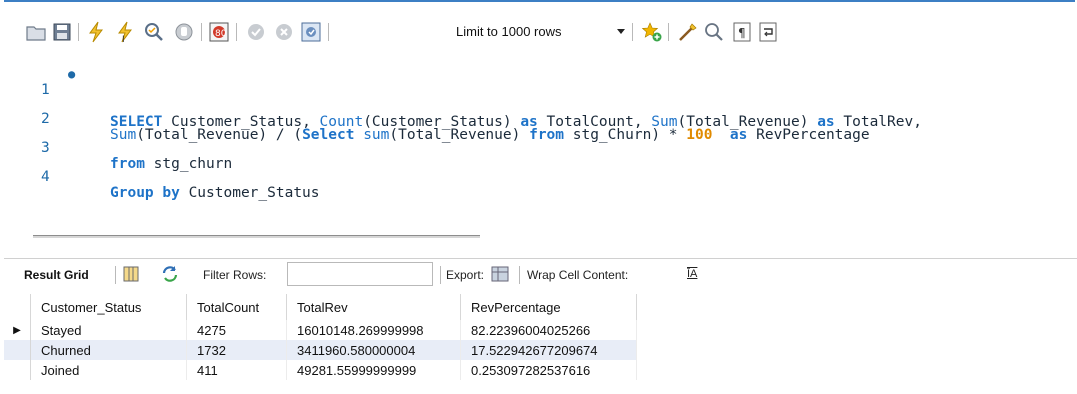 This screenshot has width=1077, height=394. Describe the element at coordinates (373, 307) in the screenshot. I see `column-header: TotalRev` at that location.